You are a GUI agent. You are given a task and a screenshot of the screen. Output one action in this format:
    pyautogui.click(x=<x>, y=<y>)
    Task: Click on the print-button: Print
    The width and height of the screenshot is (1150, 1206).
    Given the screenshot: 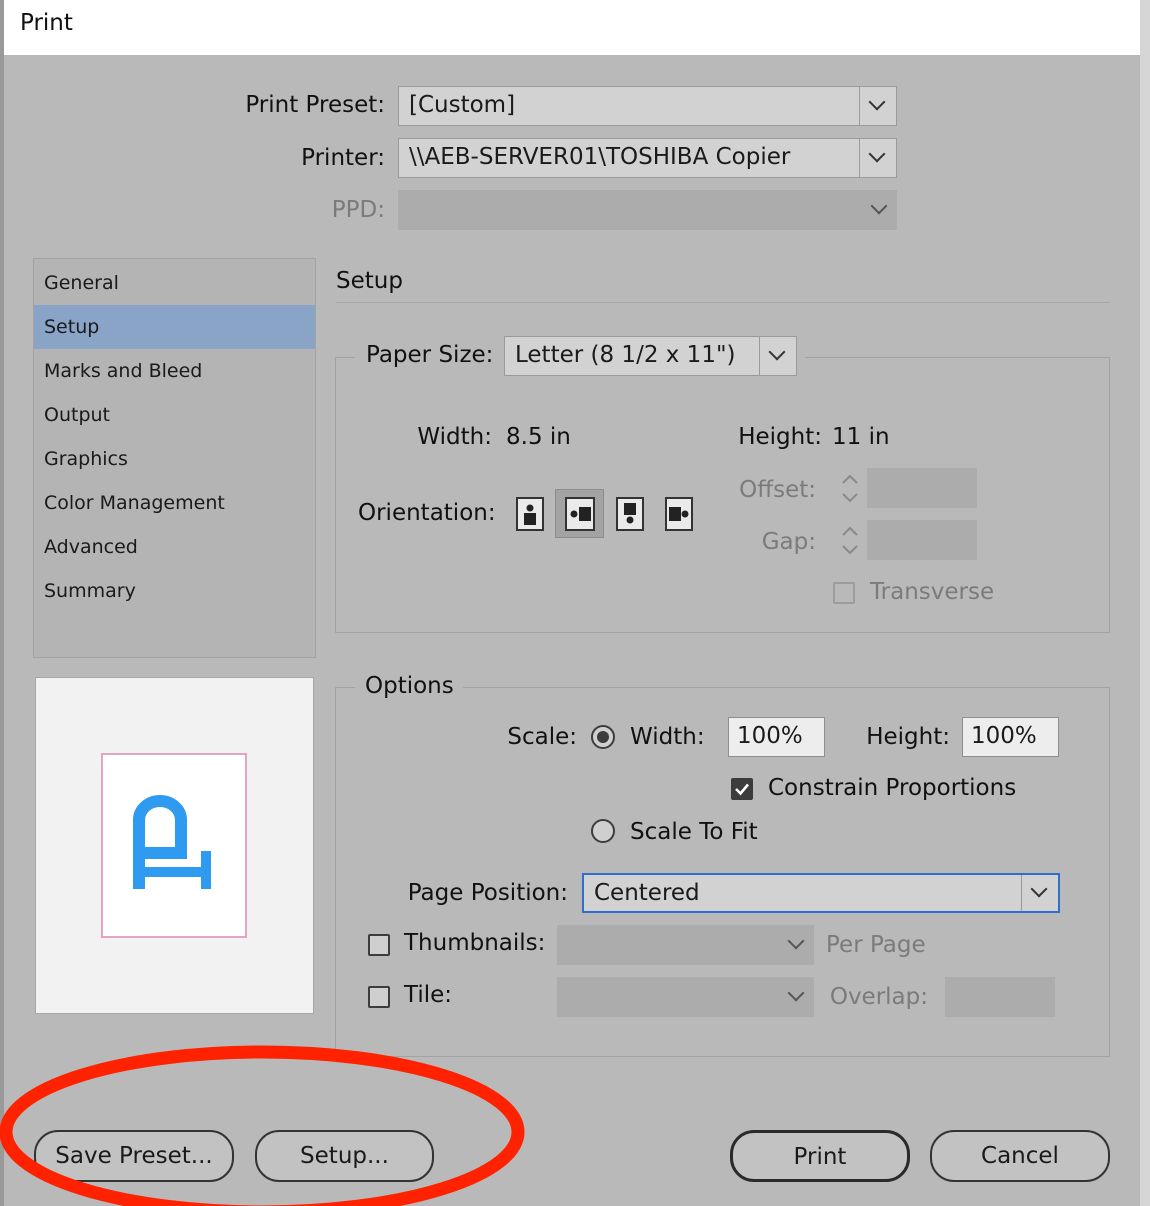 What is the action you would take?
    pyautogui.click(x=820, y=1156)
    